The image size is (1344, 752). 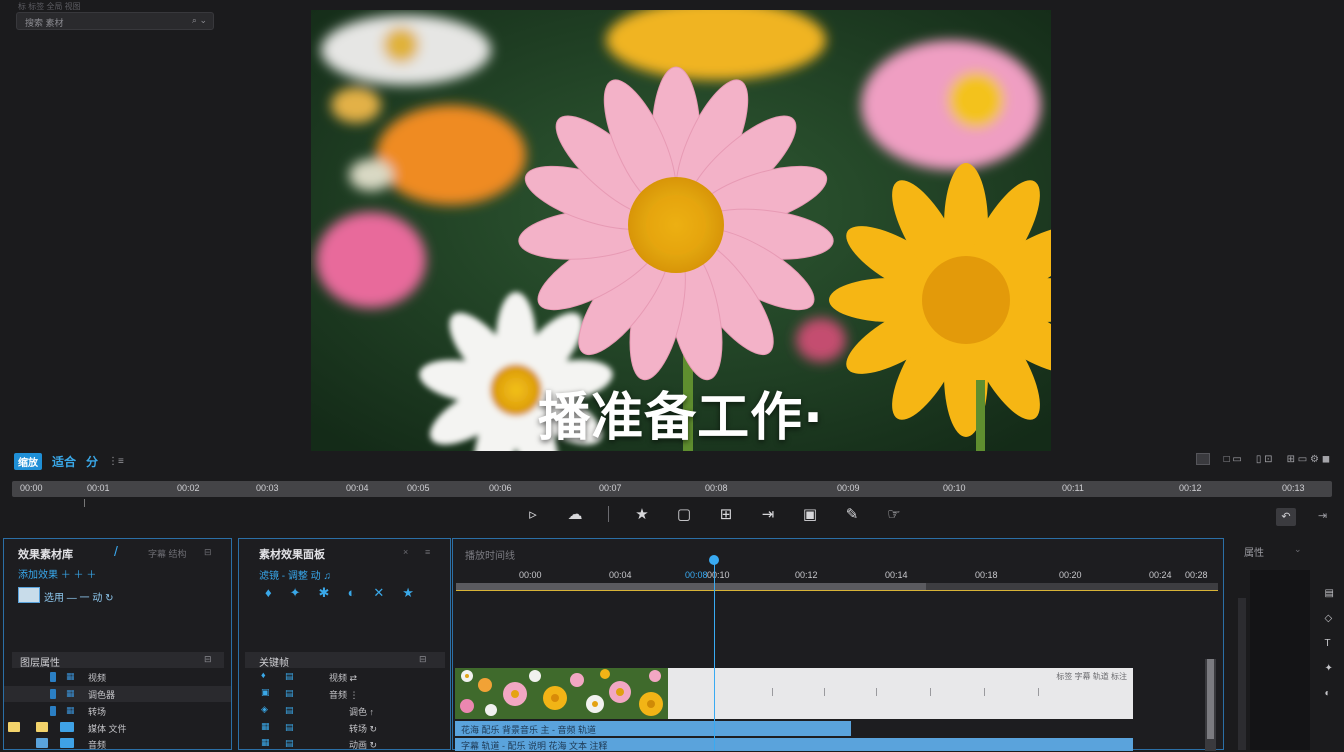 I want to click on list-item: ◈ ▤ 调色 ↑, so click(x=344, y=711).